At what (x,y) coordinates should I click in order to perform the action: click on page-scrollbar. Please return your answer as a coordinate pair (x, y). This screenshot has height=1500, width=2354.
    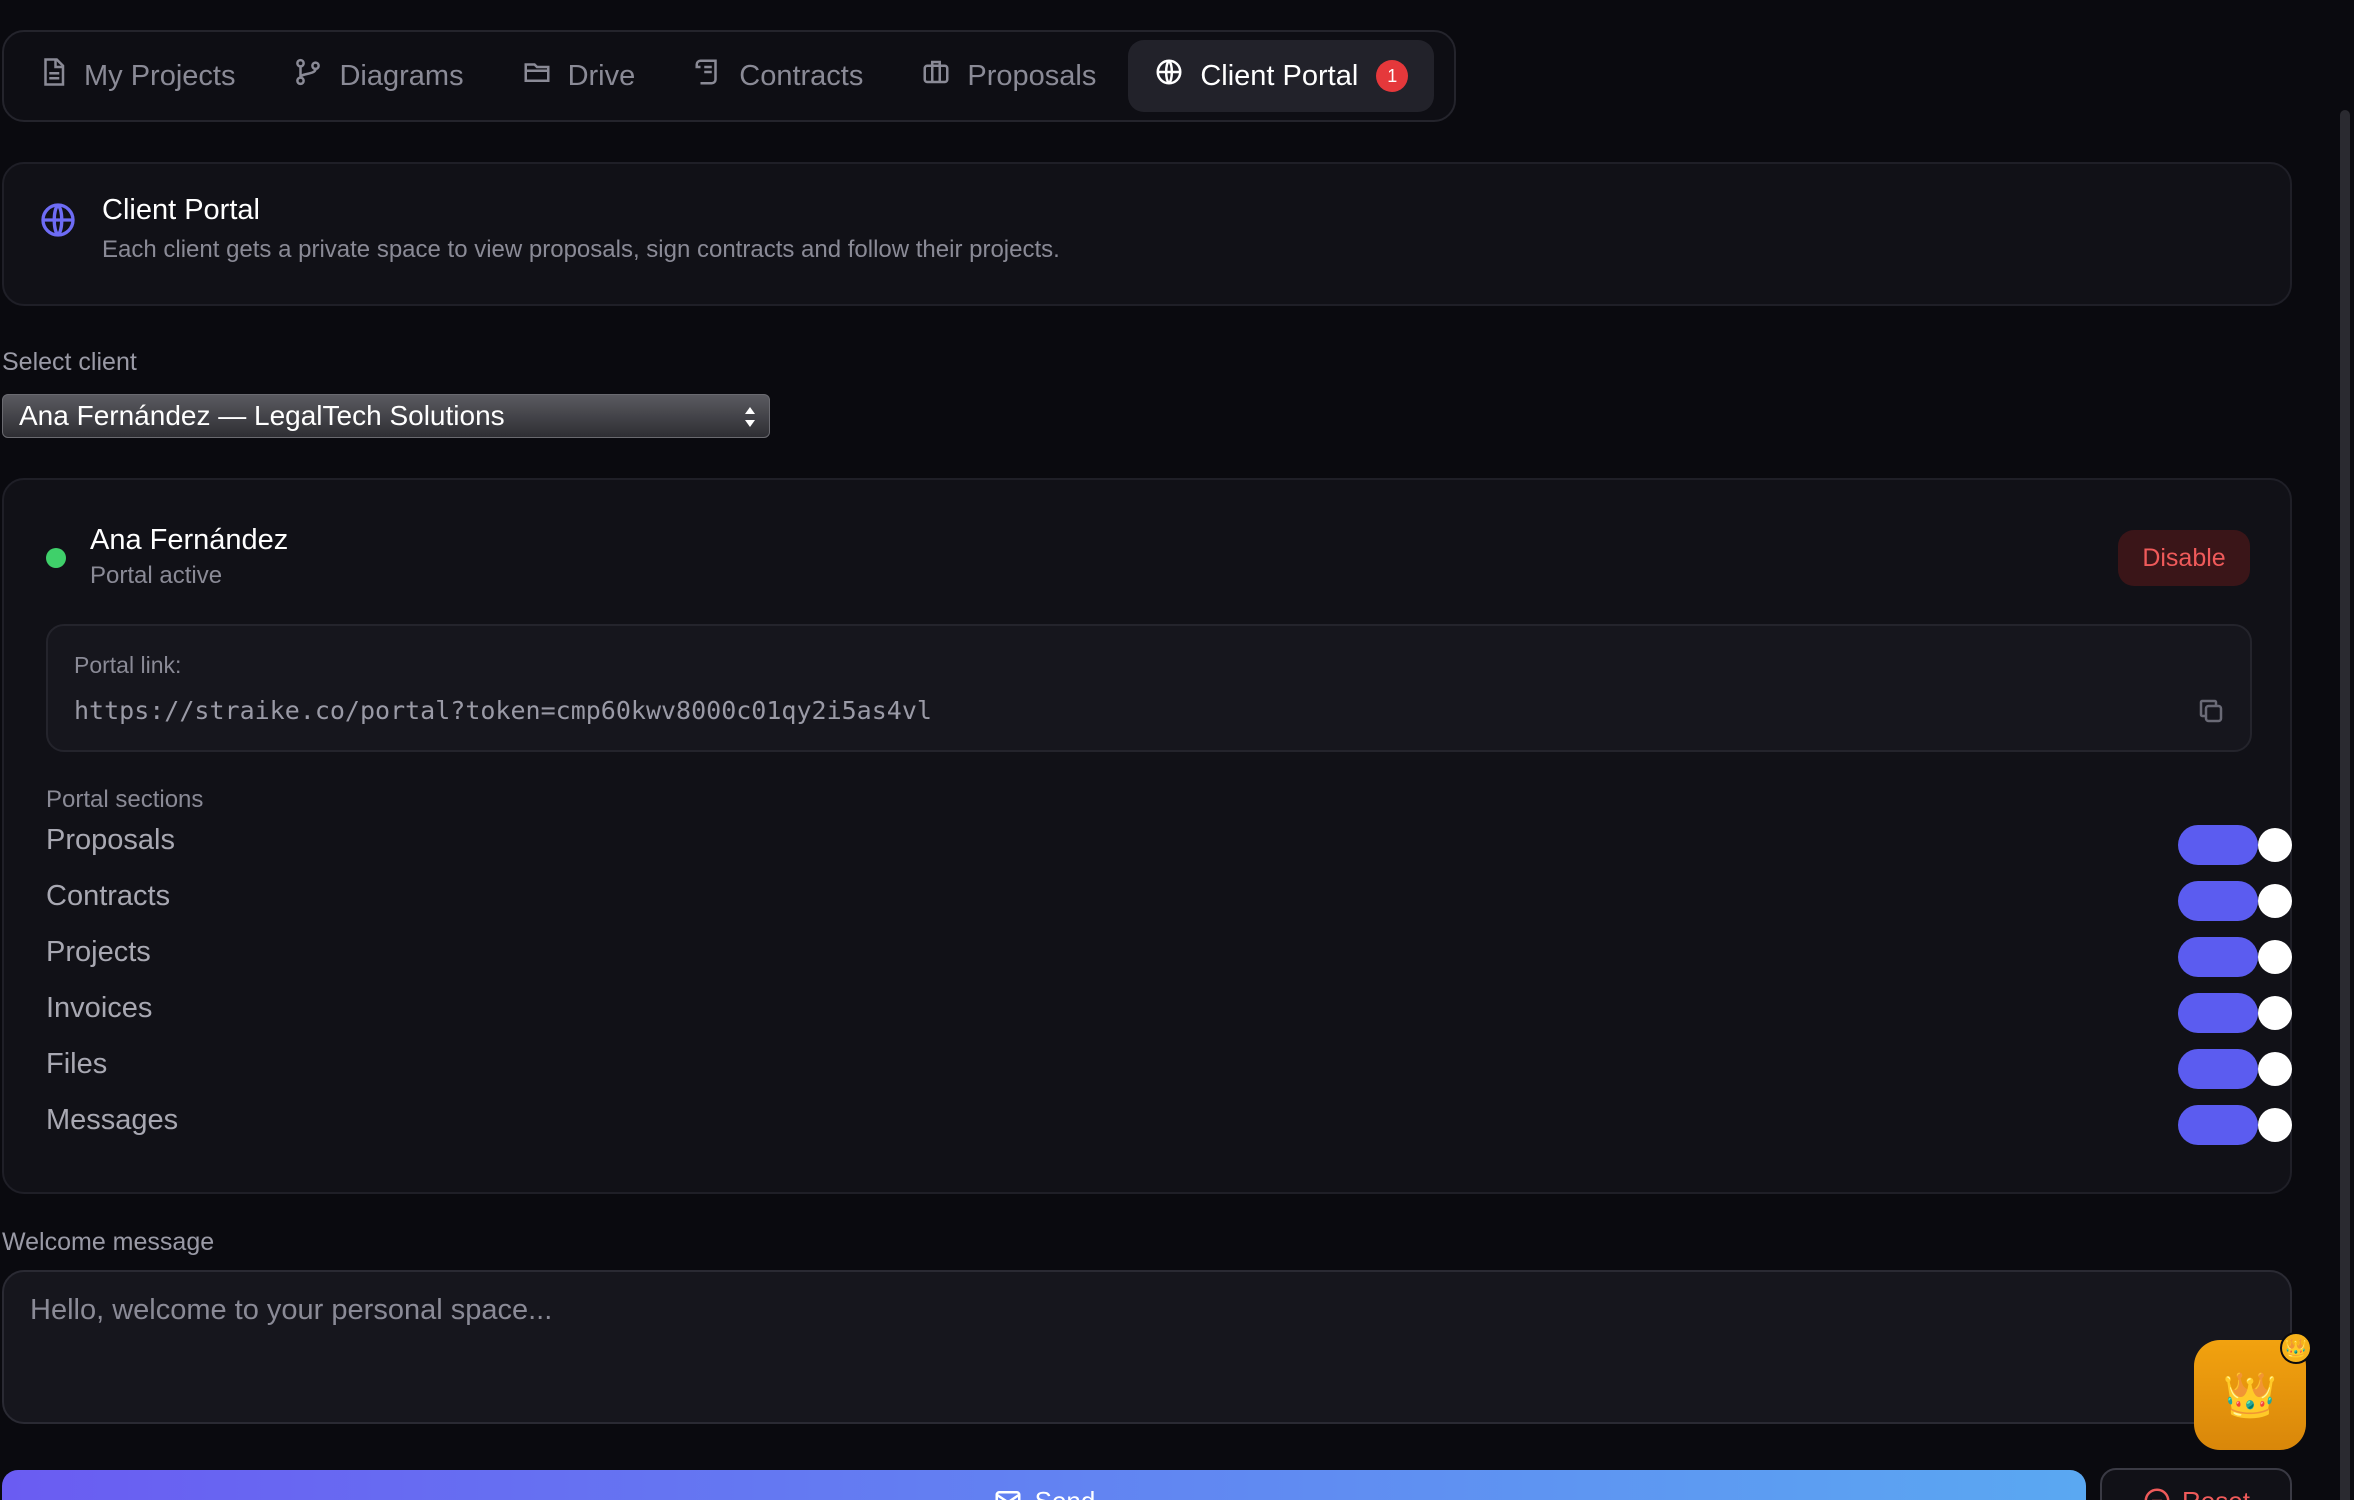
    Looking at the image, I should click on (2345, 805).